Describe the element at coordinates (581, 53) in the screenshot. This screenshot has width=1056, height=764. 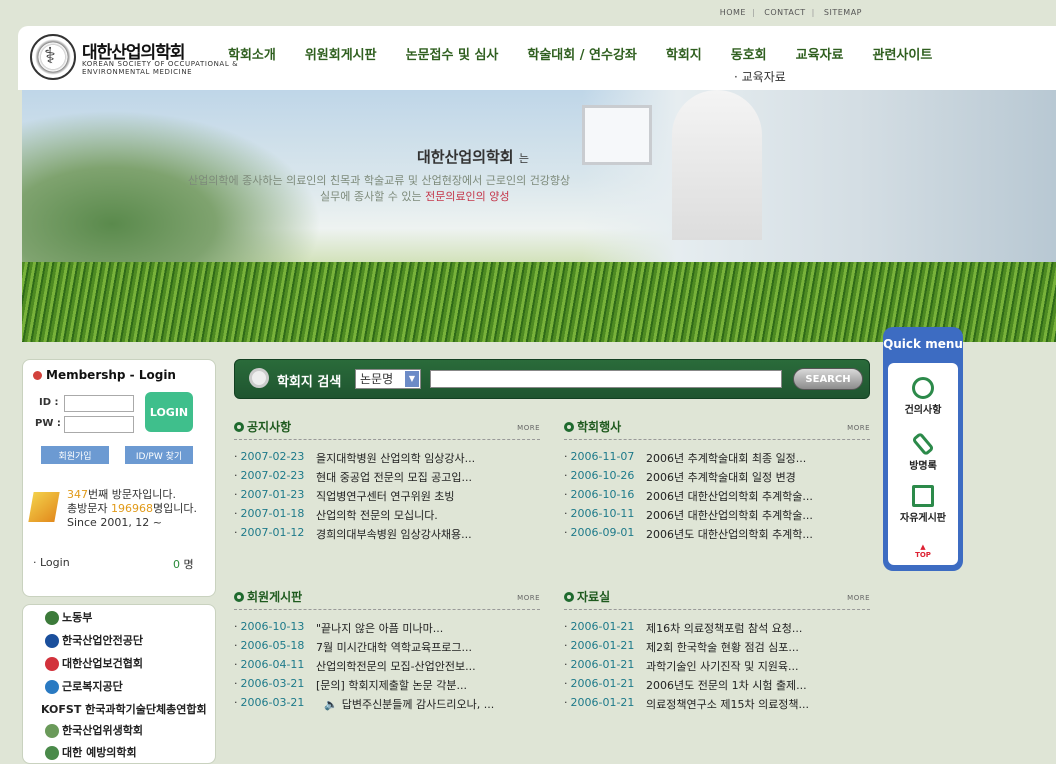
I see `nav-item-conference: 학술대회 / 연수강좌` at that location.